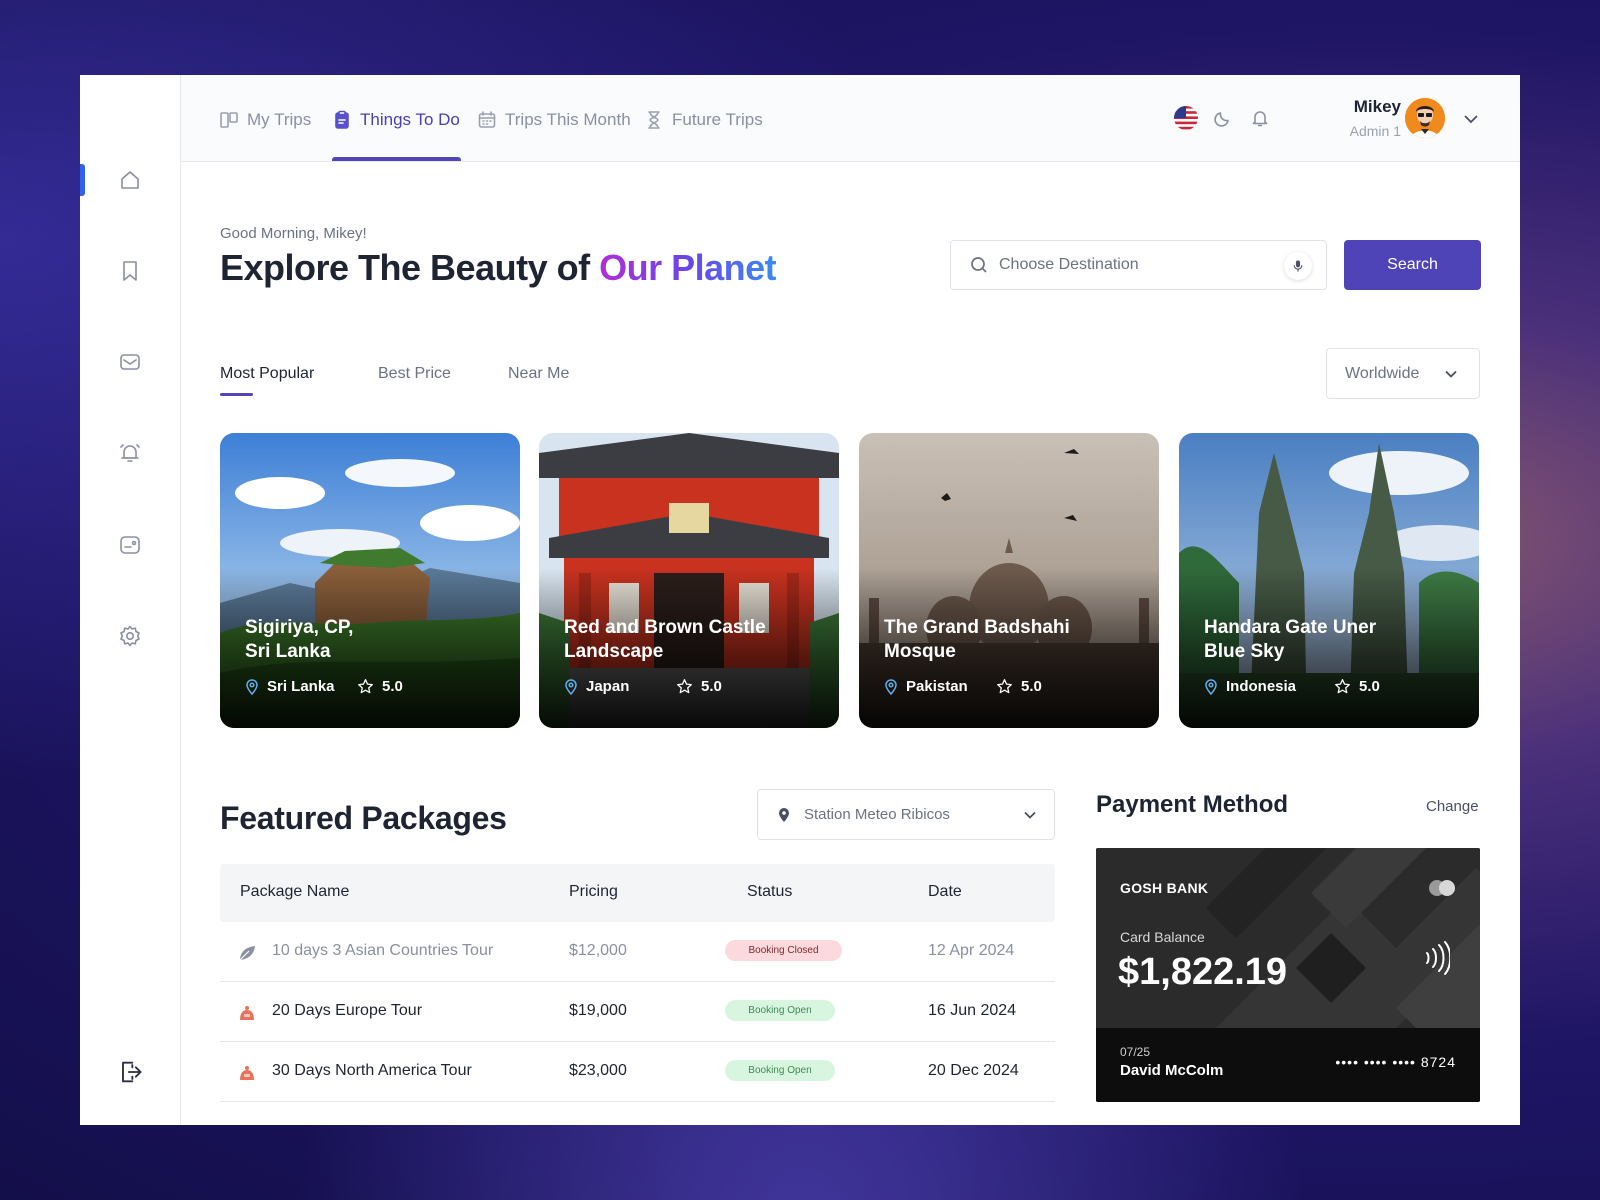 The width and height of the screenshot is (1600, 1200). I want to click on column-header: Date, so click(945, 891).